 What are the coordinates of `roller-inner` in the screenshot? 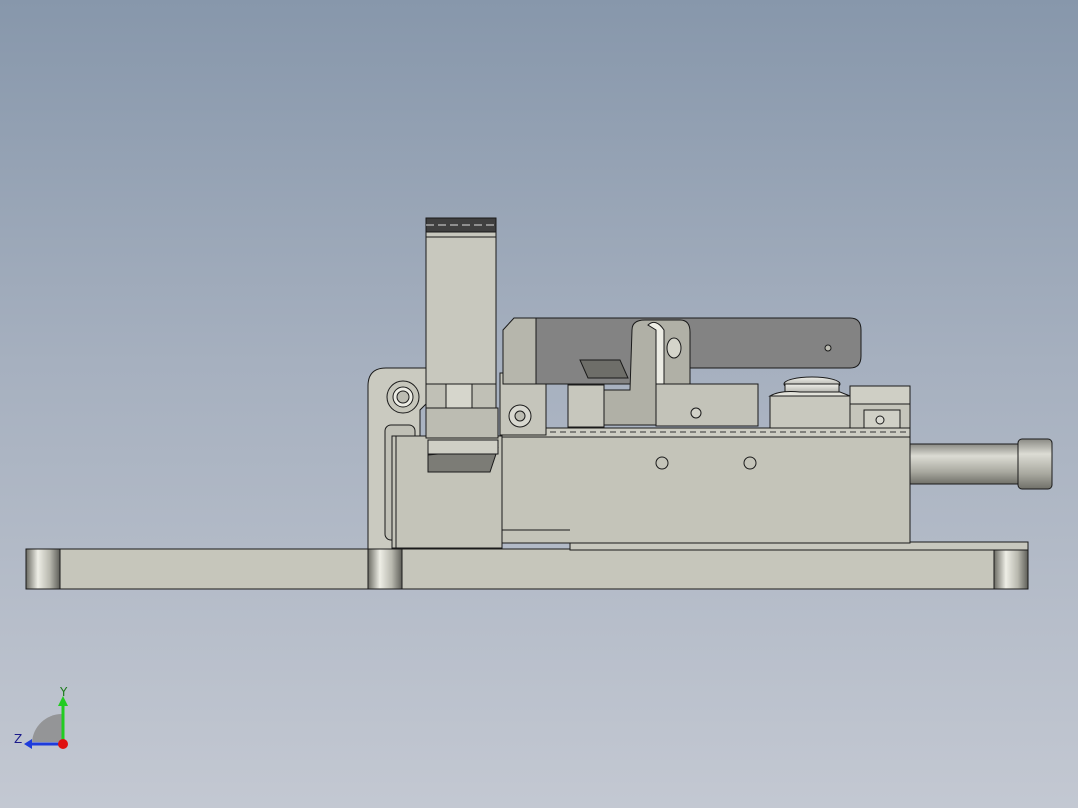 It's located at (520, 416).